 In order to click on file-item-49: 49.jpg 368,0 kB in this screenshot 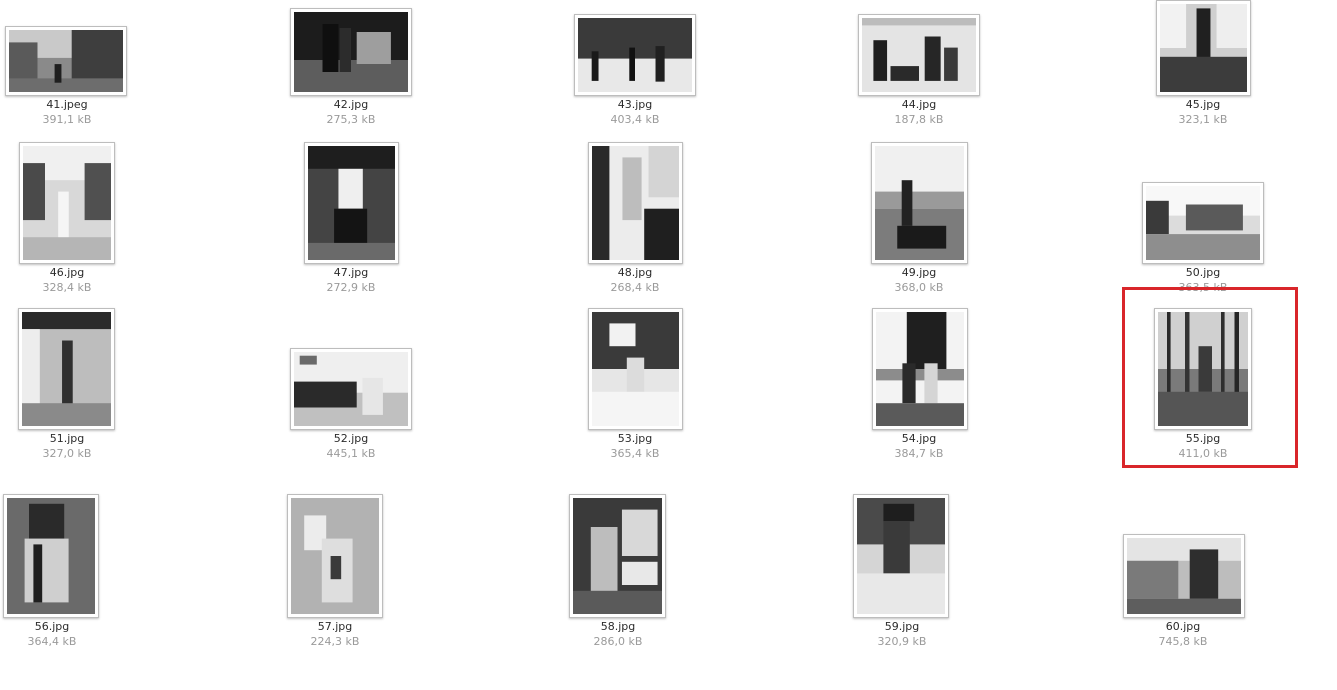, I will do `click(919, 220)`.